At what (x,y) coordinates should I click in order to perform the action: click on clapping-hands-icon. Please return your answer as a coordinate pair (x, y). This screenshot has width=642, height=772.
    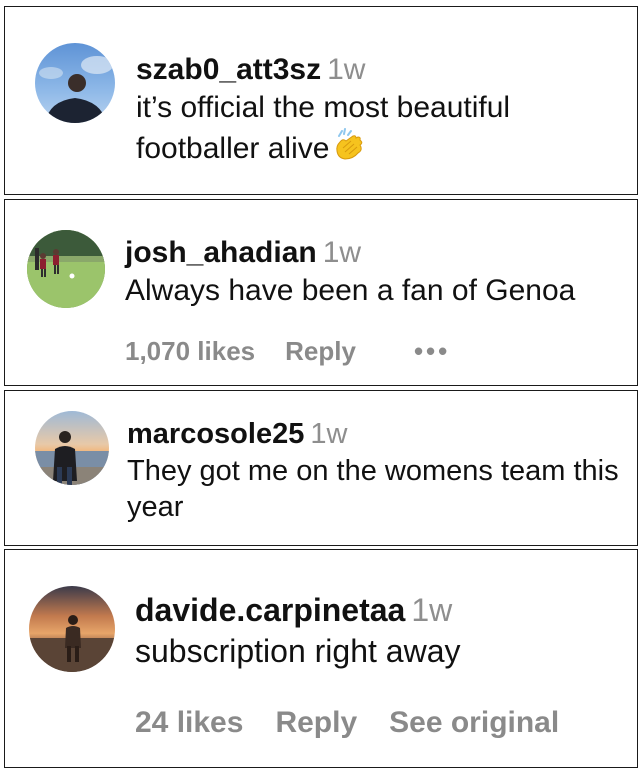
    Looking at the image, I should click on (349, 149).